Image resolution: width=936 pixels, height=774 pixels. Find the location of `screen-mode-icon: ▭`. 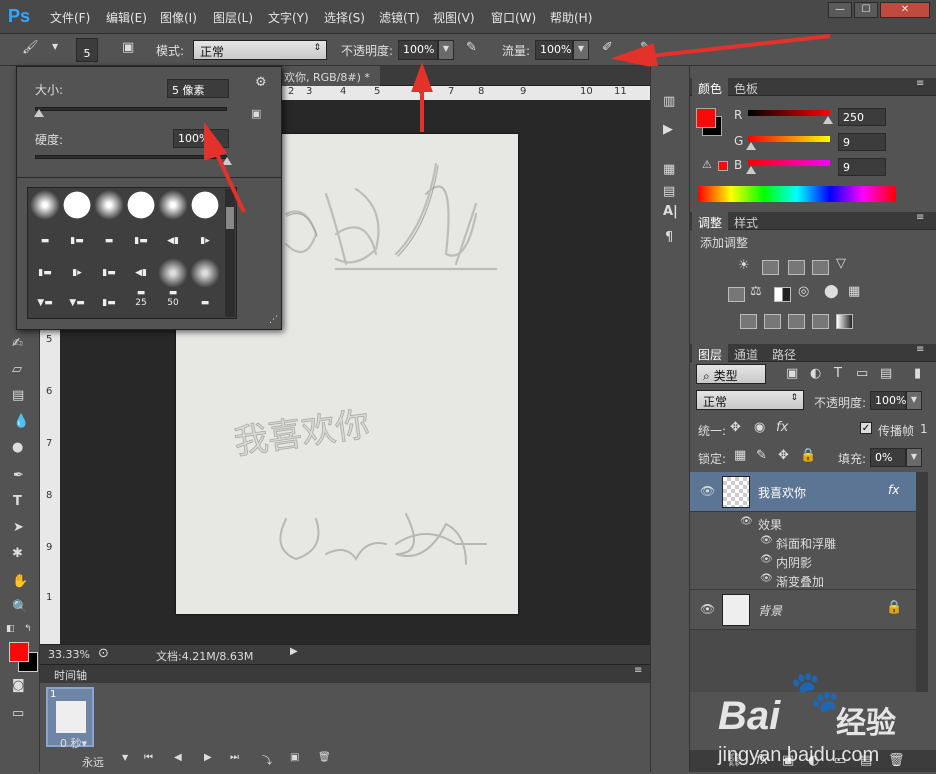

screen-mode-icon: ▭ is located at coordinates (18, 713).